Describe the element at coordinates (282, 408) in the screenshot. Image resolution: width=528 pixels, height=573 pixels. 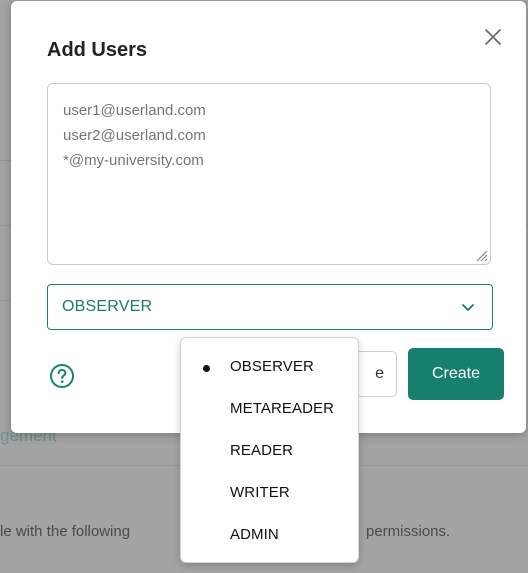
I see `role-option-label: METAREADER` at that location.